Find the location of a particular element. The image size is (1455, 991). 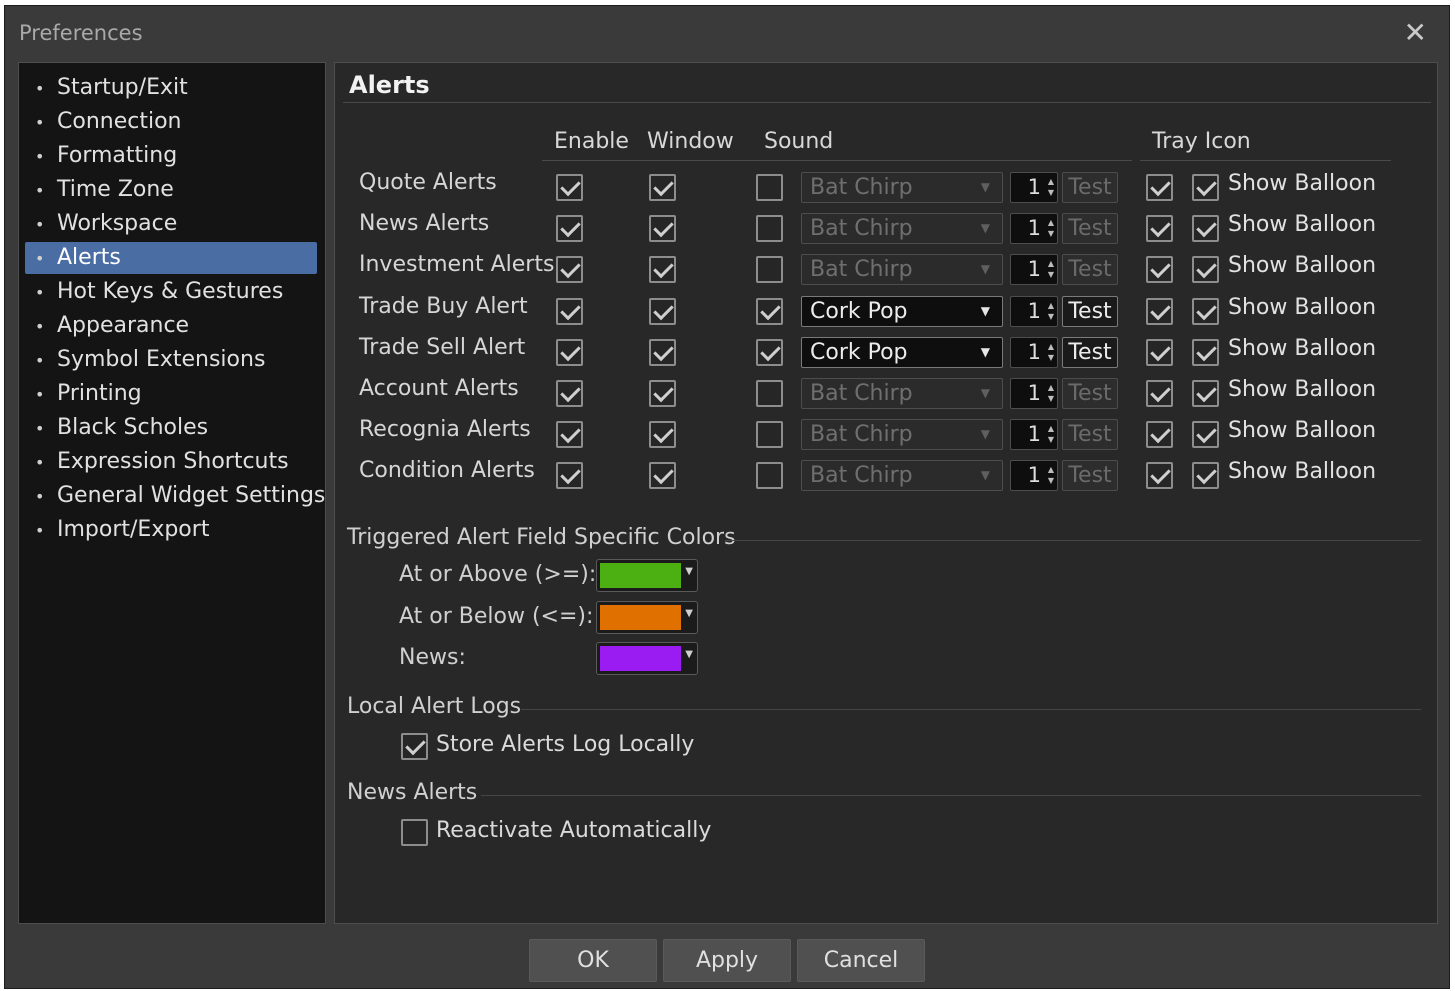

recognia-alerts-balloon-label: Show Balloon is located at coordinates (1302, 430).